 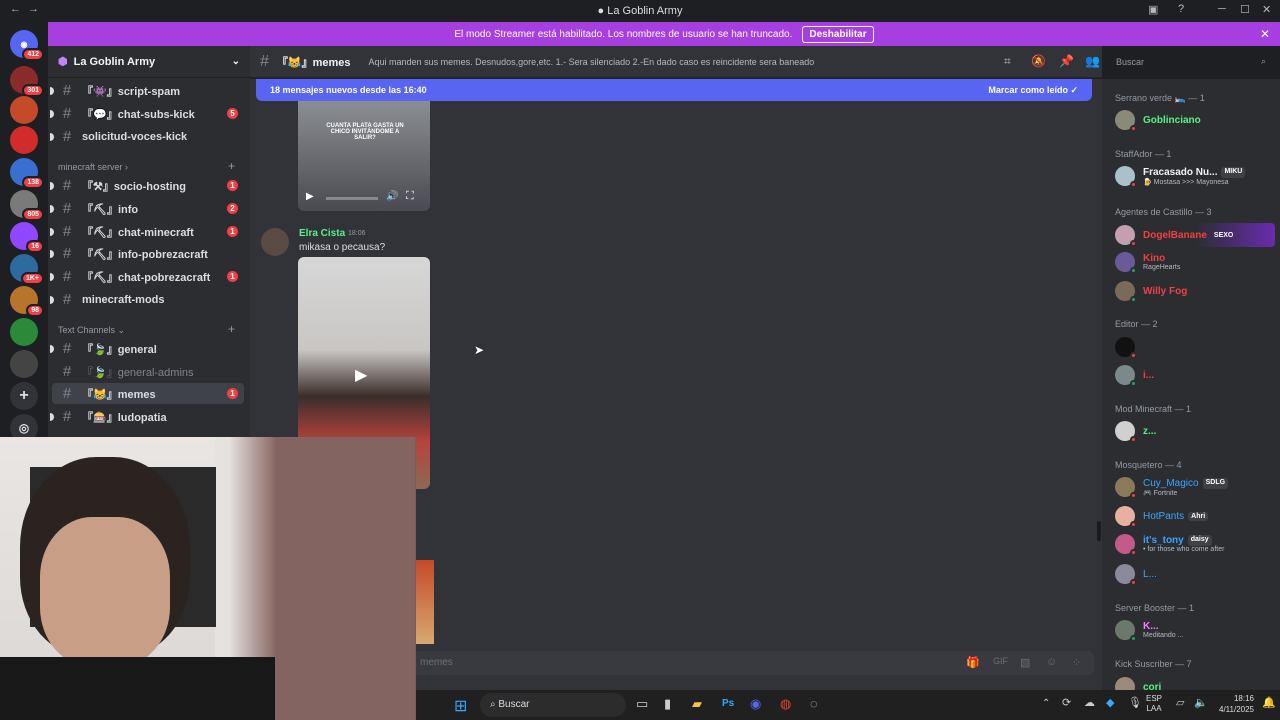 I want to click on tray-app-icon: ◆, so click(x=1110, y=702).